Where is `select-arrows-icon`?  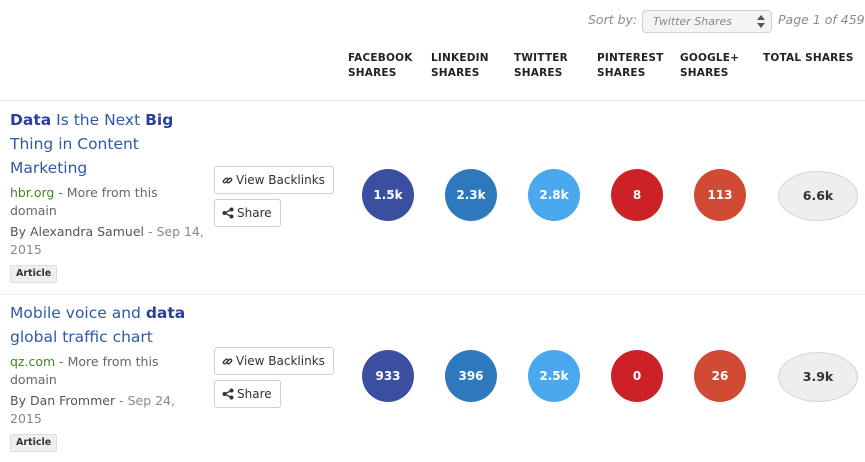
select-arrows-icon is located at coordinates (761, 21).